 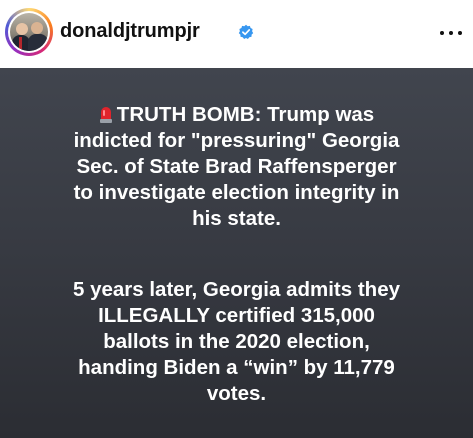 What do you see at coordinates (105, 115) in the screenshot?
I see `siren-emoji-icon` at bounding box center [105, 115].